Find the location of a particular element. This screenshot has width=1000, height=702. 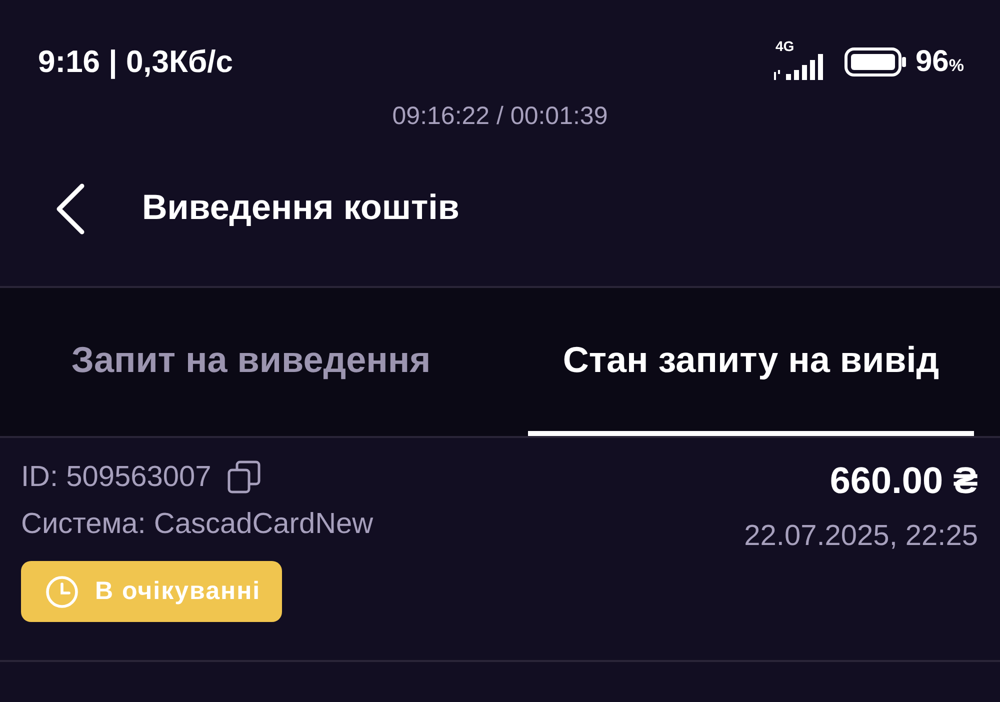

request-date: 22.07.2025, 22:25 is located at coordinates (861, 536).